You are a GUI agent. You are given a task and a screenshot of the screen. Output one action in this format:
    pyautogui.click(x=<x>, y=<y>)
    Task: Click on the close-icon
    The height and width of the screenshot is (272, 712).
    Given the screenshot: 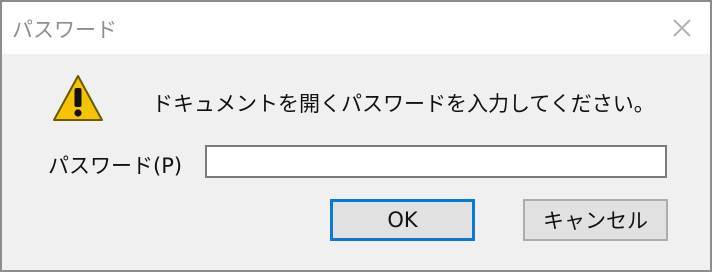 What is the action you would take?
    pyautogui.click(x=682, y=28)
    